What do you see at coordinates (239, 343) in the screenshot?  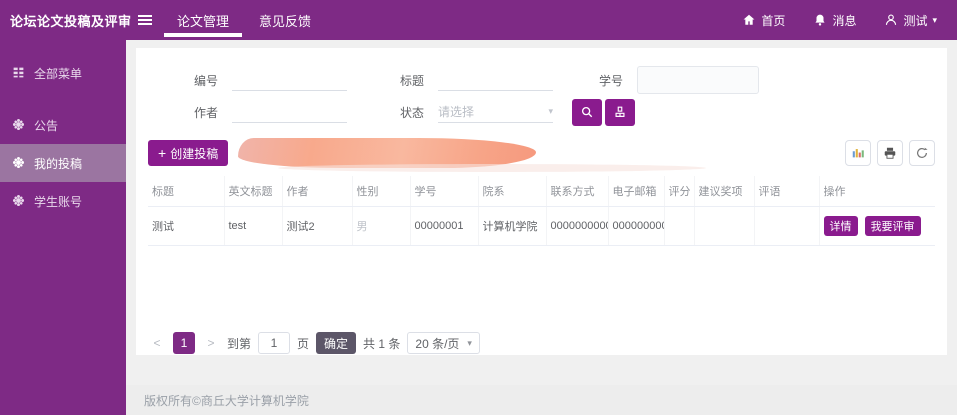 I see `jump-prefix-label: 到第` at bounding box center [239, 343].